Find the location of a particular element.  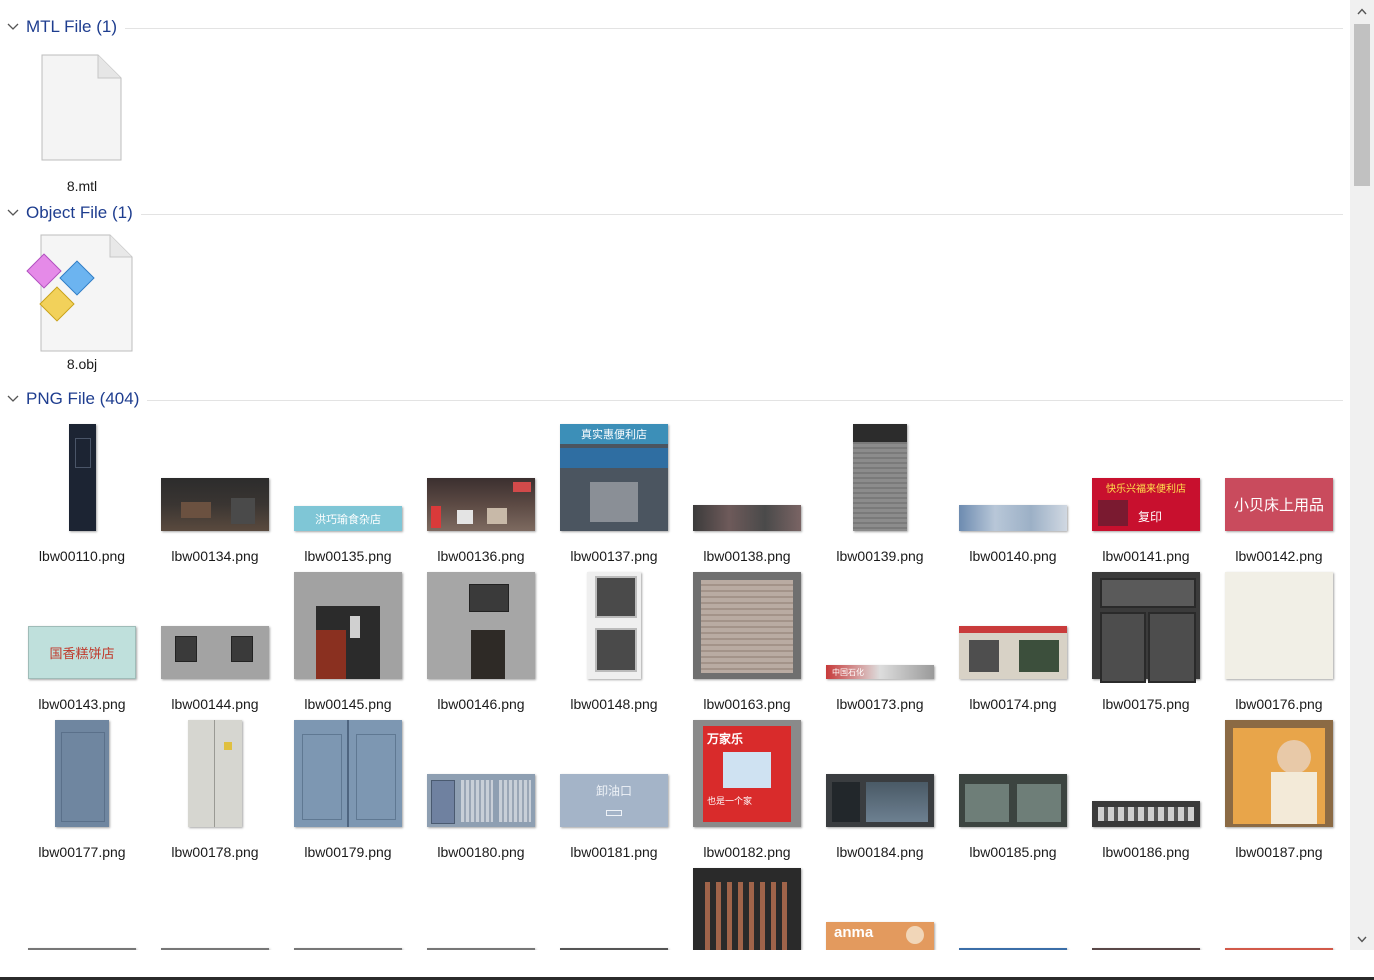

file-name: lbw00184.png is located at coordinates (880, 852).